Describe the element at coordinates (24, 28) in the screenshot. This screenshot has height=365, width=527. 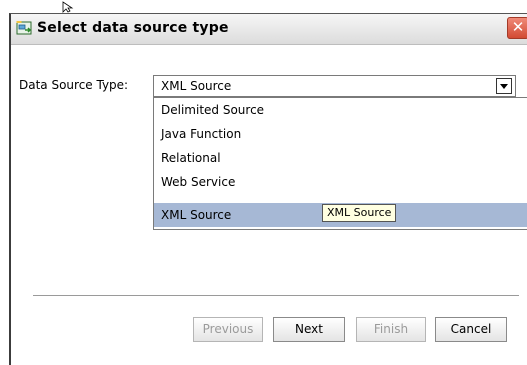
I see `data-source-icon` at that location.